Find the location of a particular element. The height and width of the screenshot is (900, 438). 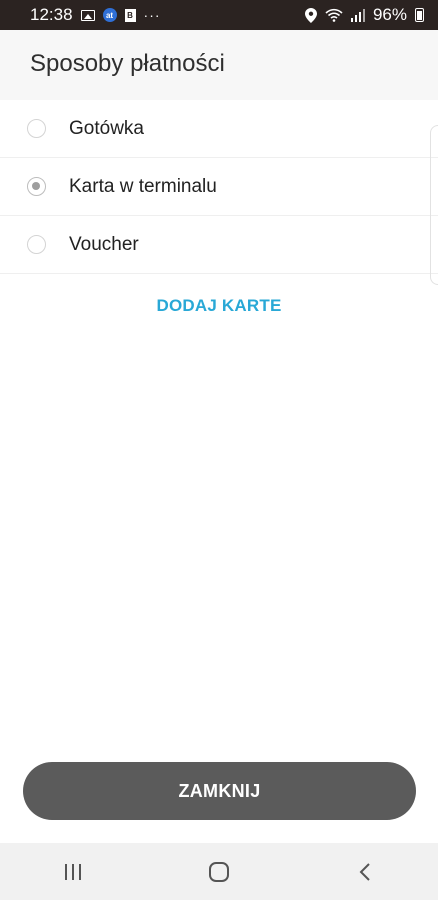

navigation-bar is located at coordinates (219, 871).